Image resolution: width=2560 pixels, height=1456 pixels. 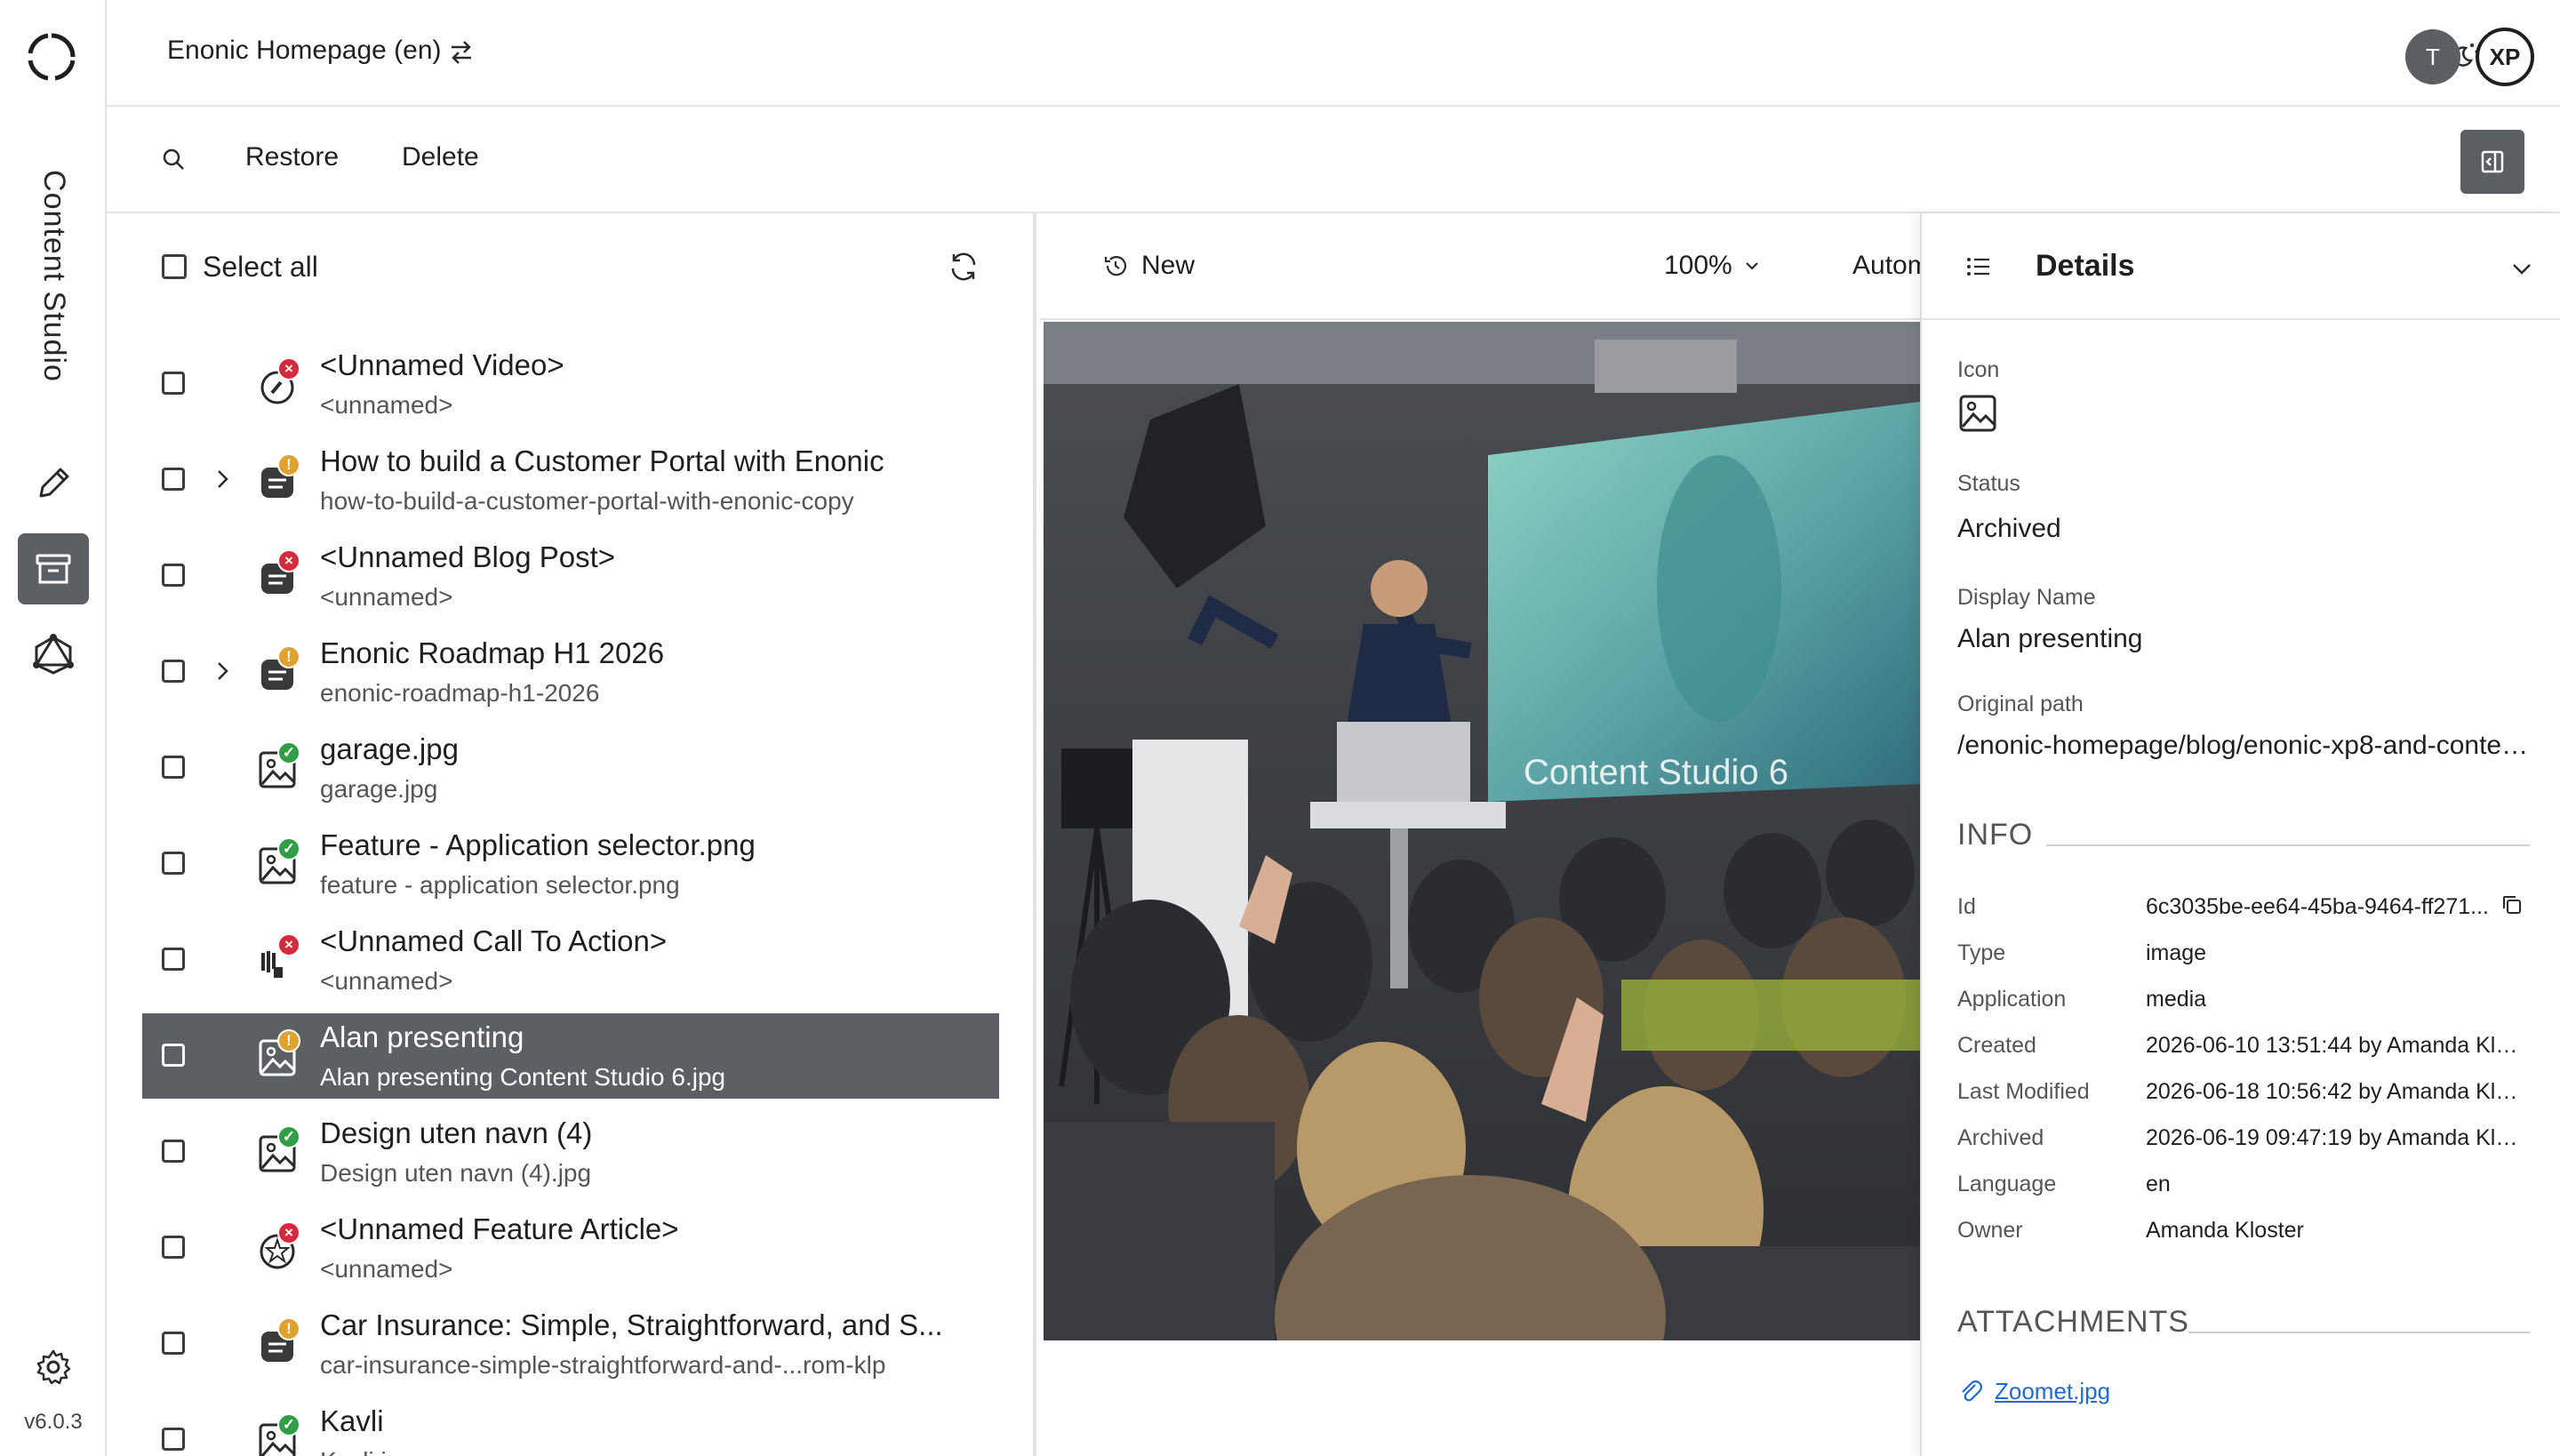 What do you see at coordinates (2052, 1391) in the screenshot?
I see `attachment-link: Zoomet.jpg` at bounding box center [2052, 1391].